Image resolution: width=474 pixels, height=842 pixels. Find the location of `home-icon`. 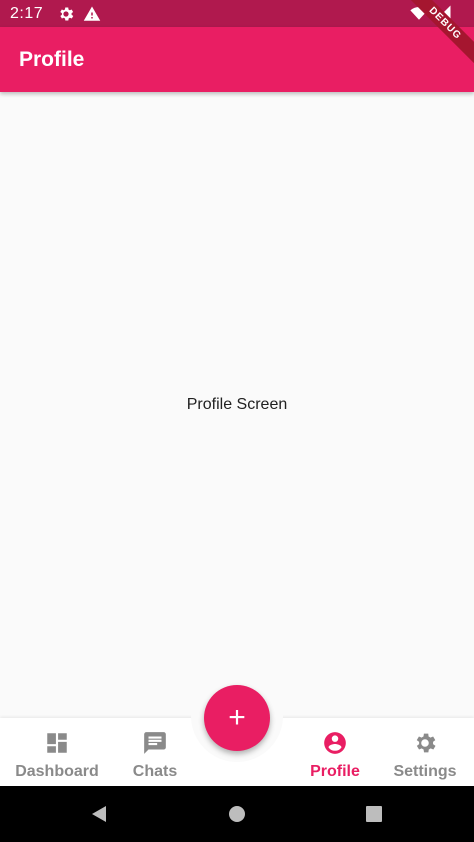

home-icon is located at coordinates (237, 814).